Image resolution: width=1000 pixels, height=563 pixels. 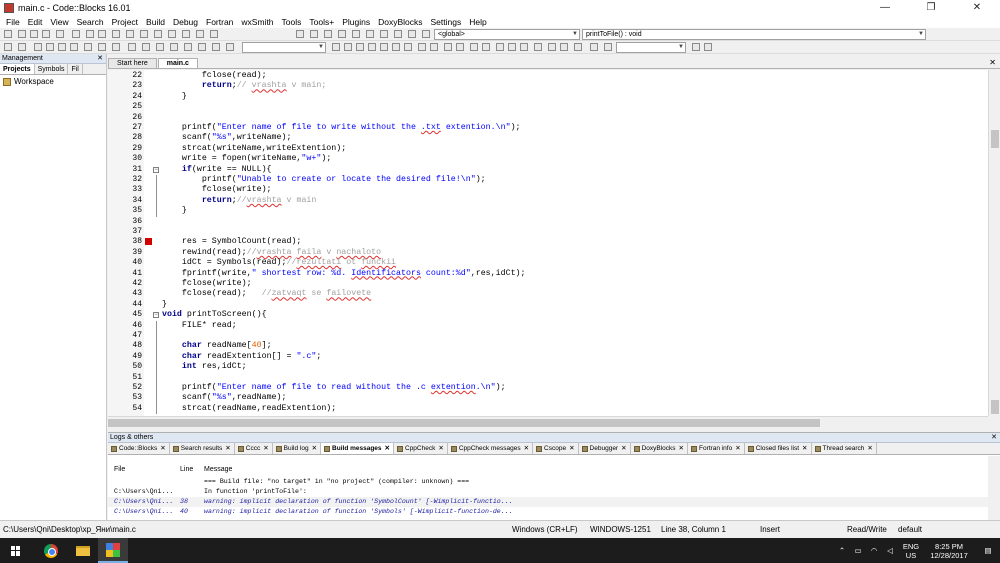 I want to click on scope-combo: <global> ▼, so click(x=507, y=34).